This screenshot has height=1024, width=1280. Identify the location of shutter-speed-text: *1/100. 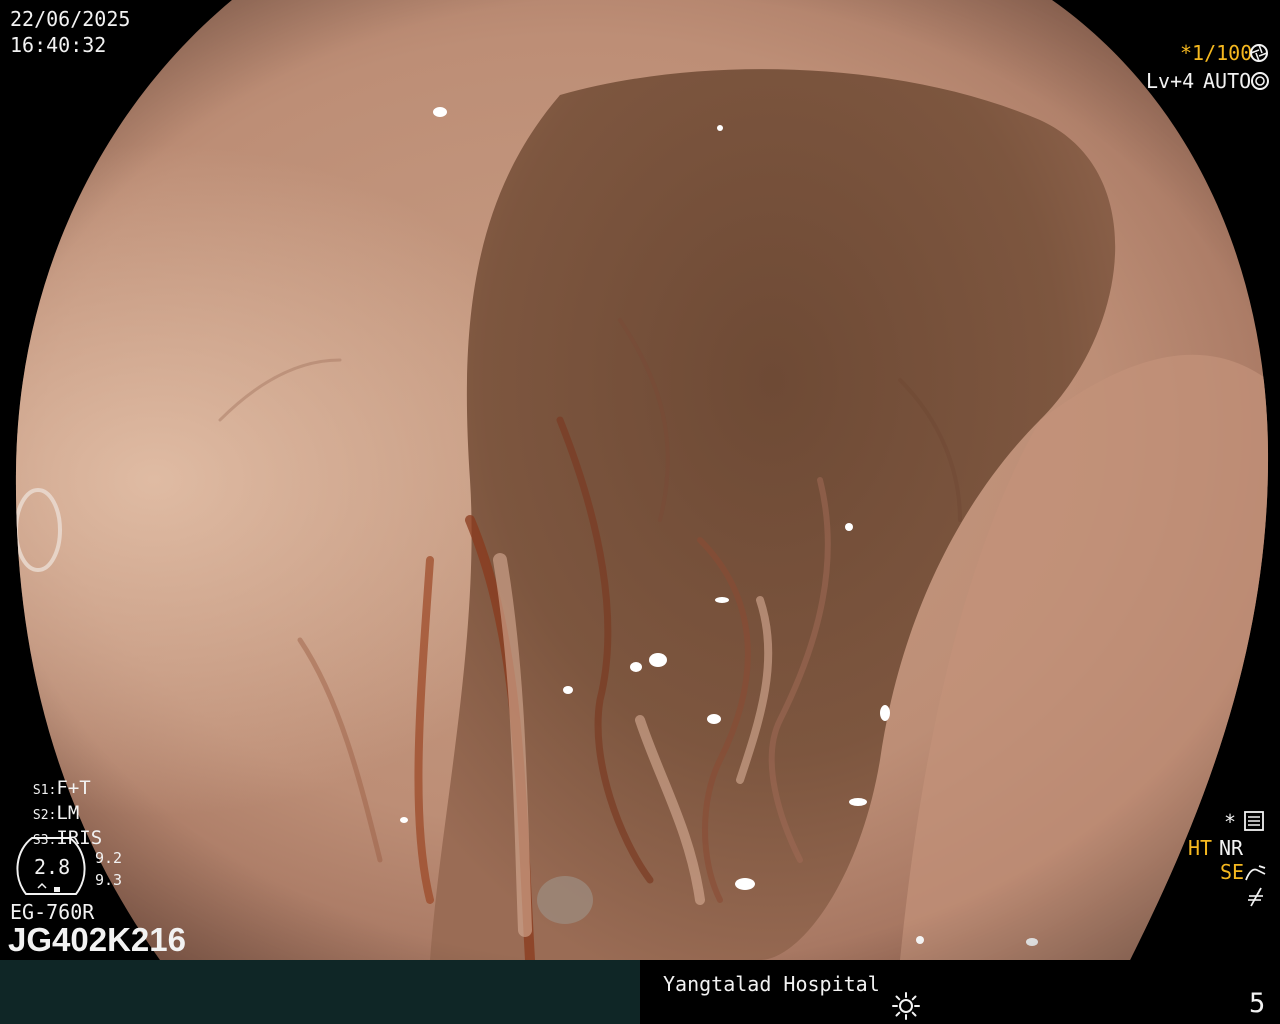
(1216, 53).